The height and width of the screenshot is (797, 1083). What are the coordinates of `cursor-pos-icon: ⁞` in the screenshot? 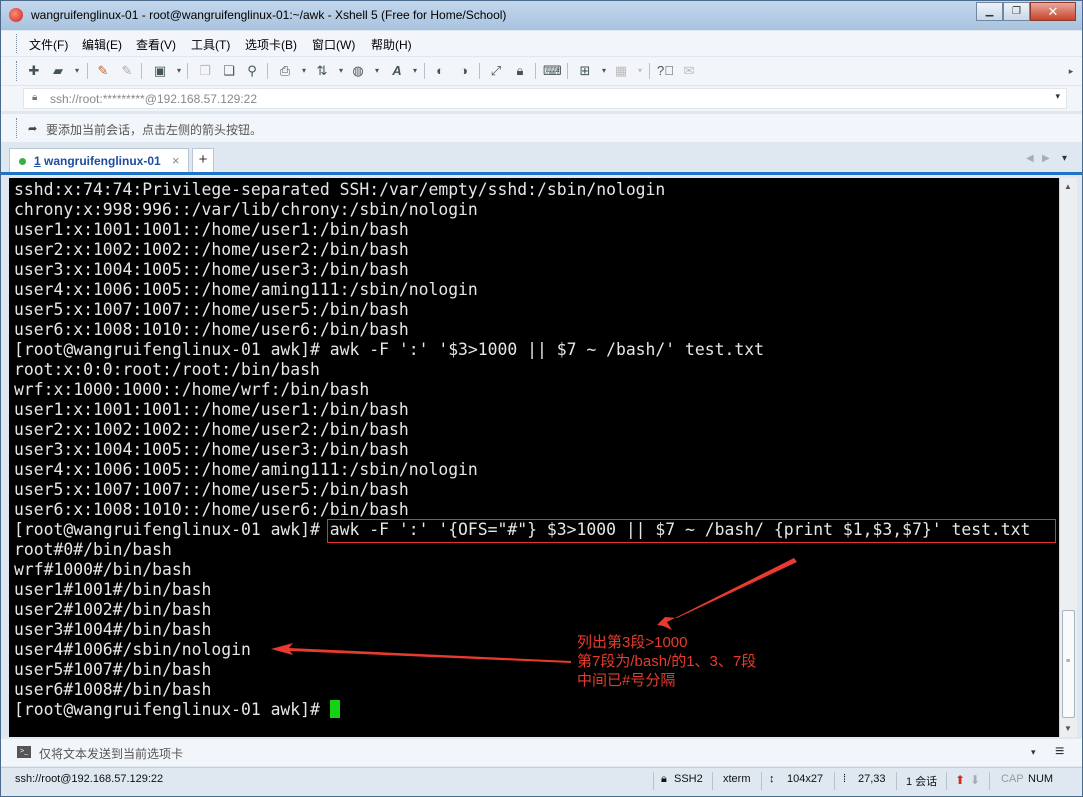 It's located at (845, 779).